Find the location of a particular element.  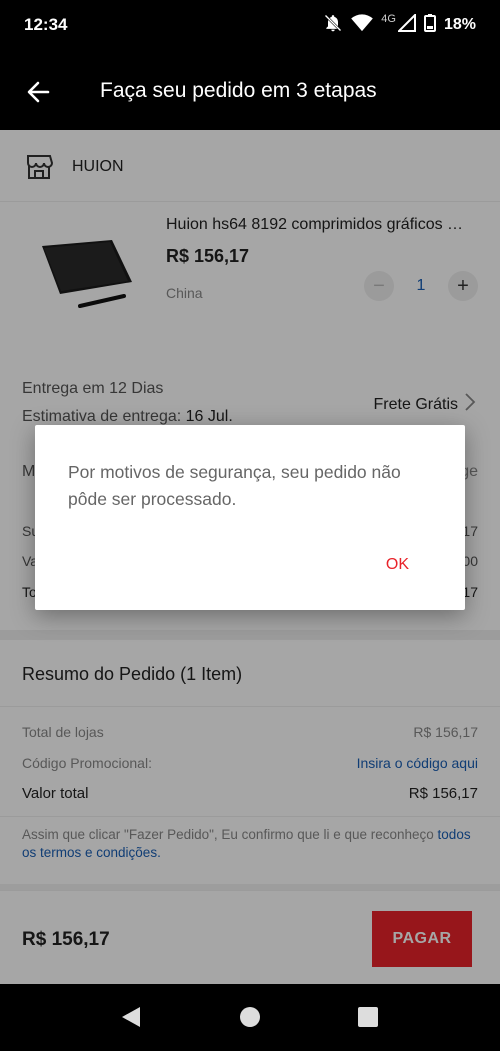

ok-button: OK is located at coordinates (397, 565).